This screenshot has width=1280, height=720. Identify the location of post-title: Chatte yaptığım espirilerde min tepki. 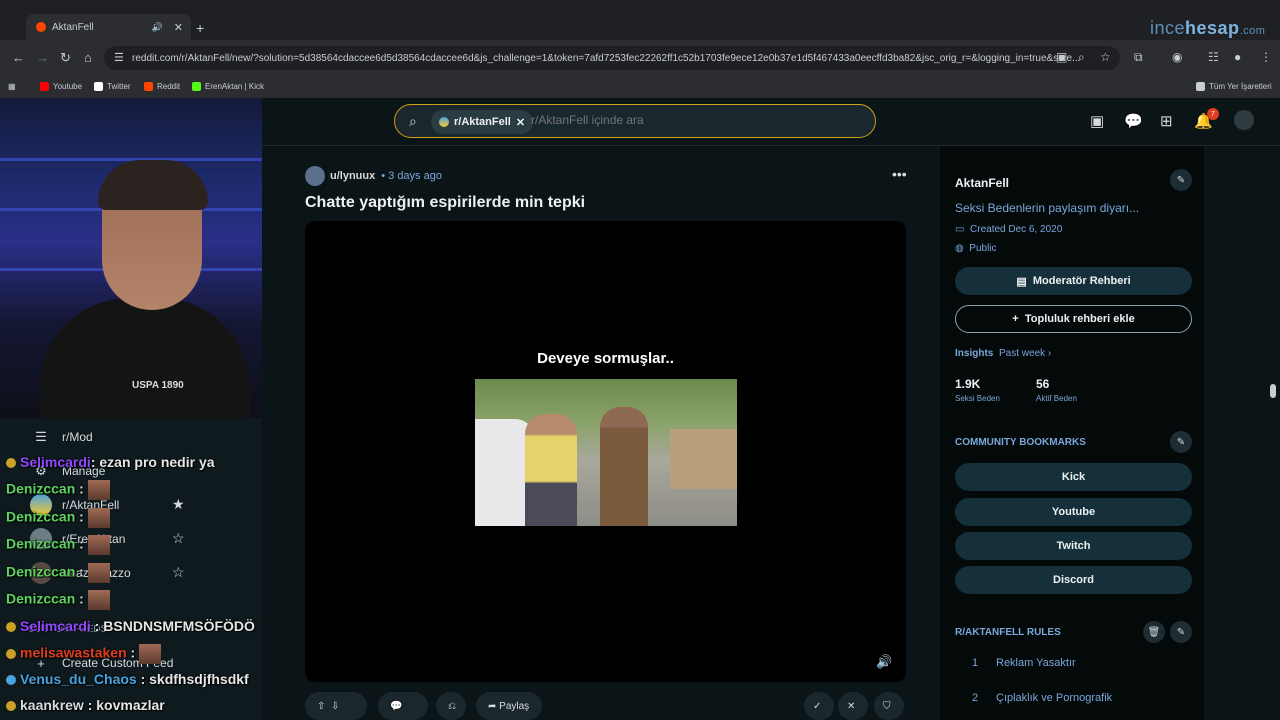
(445, 203).